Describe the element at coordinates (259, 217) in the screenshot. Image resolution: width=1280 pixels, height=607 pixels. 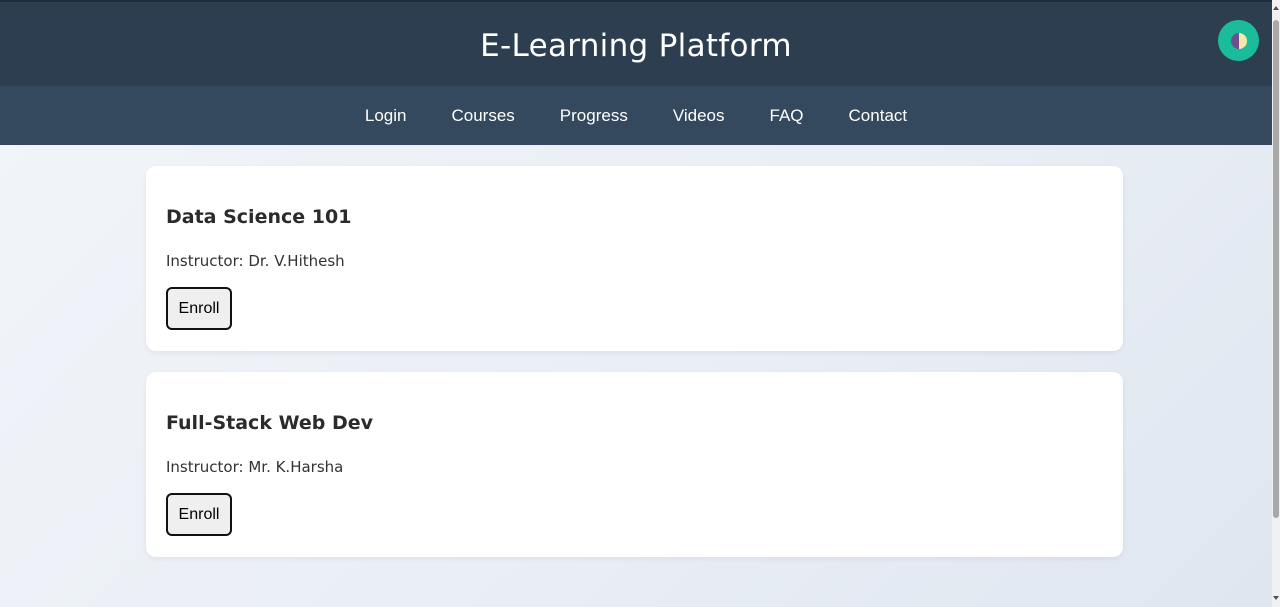
I see `course-title: Data Science 101` at that location.